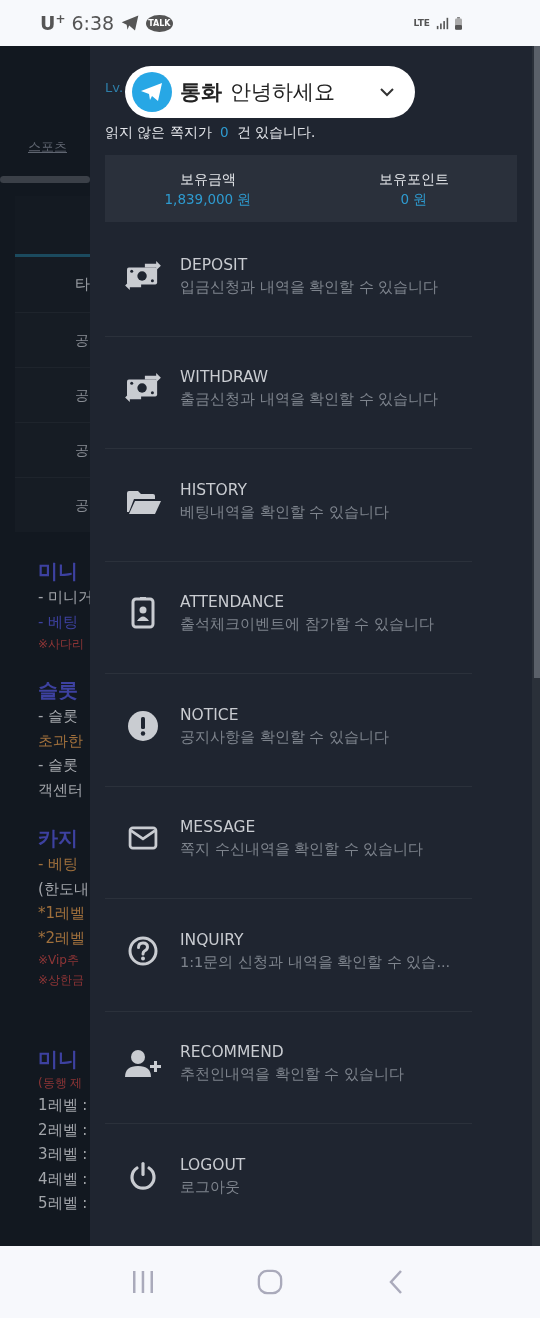 The height and width of the screenshot is (1318, 540). I want to click on menu-title: MESSAGE, so click(302, 827).